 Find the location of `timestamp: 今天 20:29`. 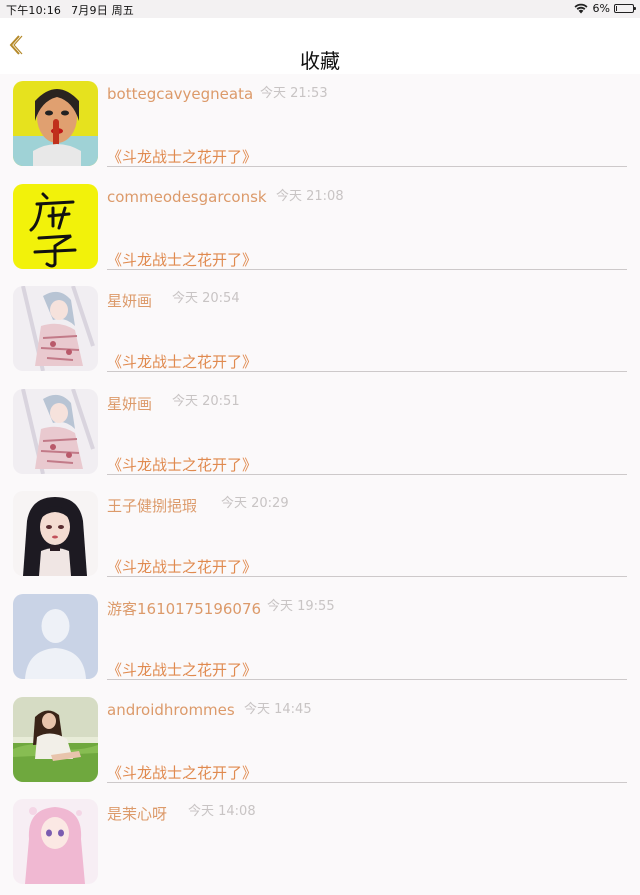

timestamp: 今天 20:29 is located at coordinates (255, 504).